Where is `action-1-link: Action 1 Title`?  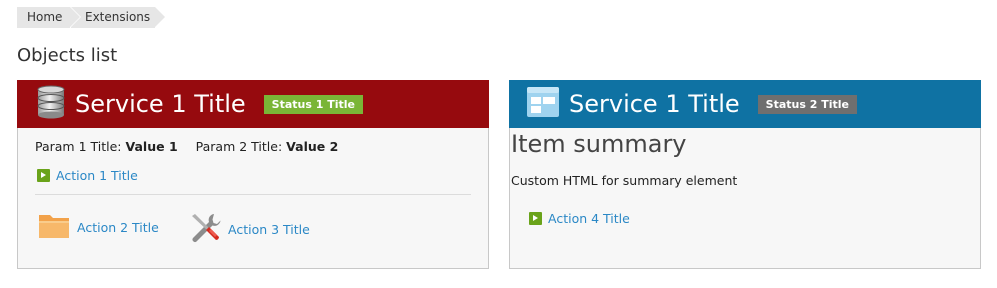
action-1-link: Action 1 Title is located at coordinates (87, 175).